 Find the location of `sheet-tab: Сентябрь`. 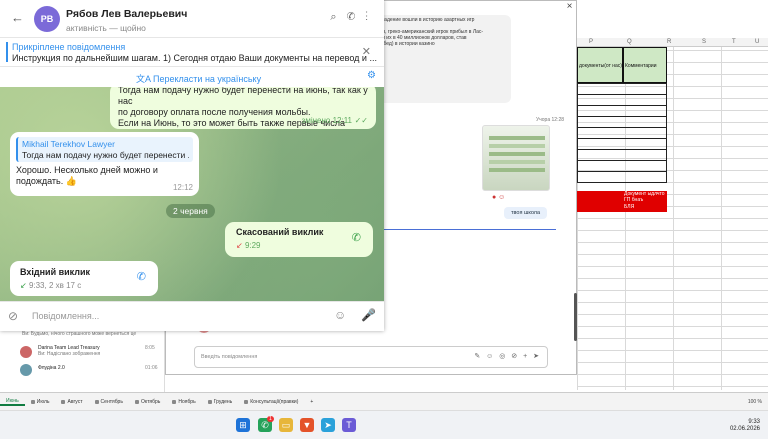

sheet-tab: Сентябрь is located at coordinates (109, 402).